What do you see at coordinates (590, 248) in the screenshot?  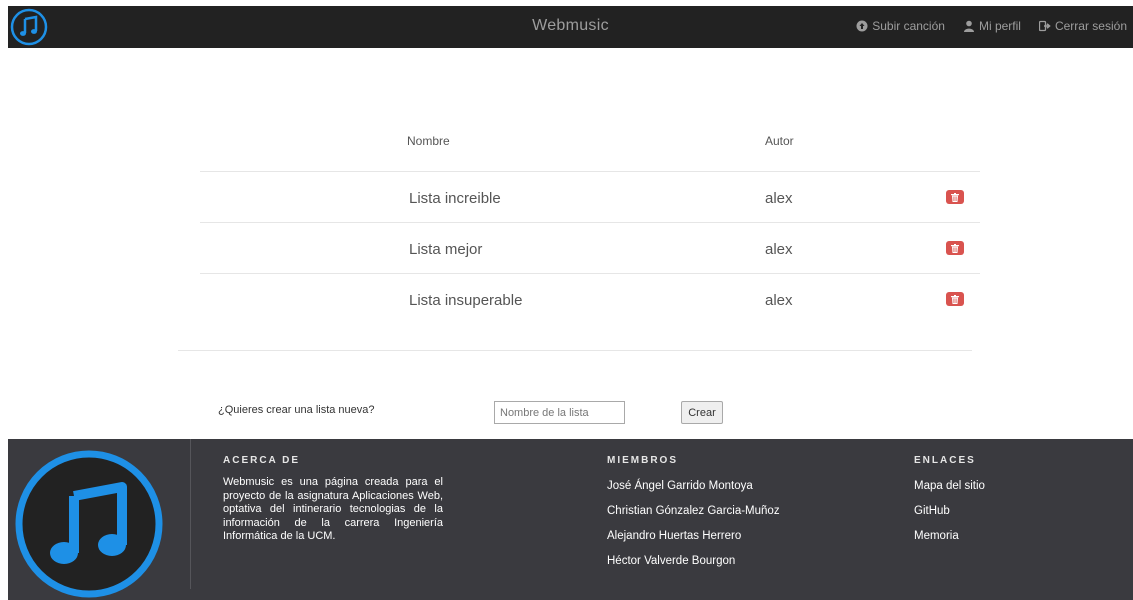 I see `table-row: Lista mejor alex` at bounding box center [590, 248].